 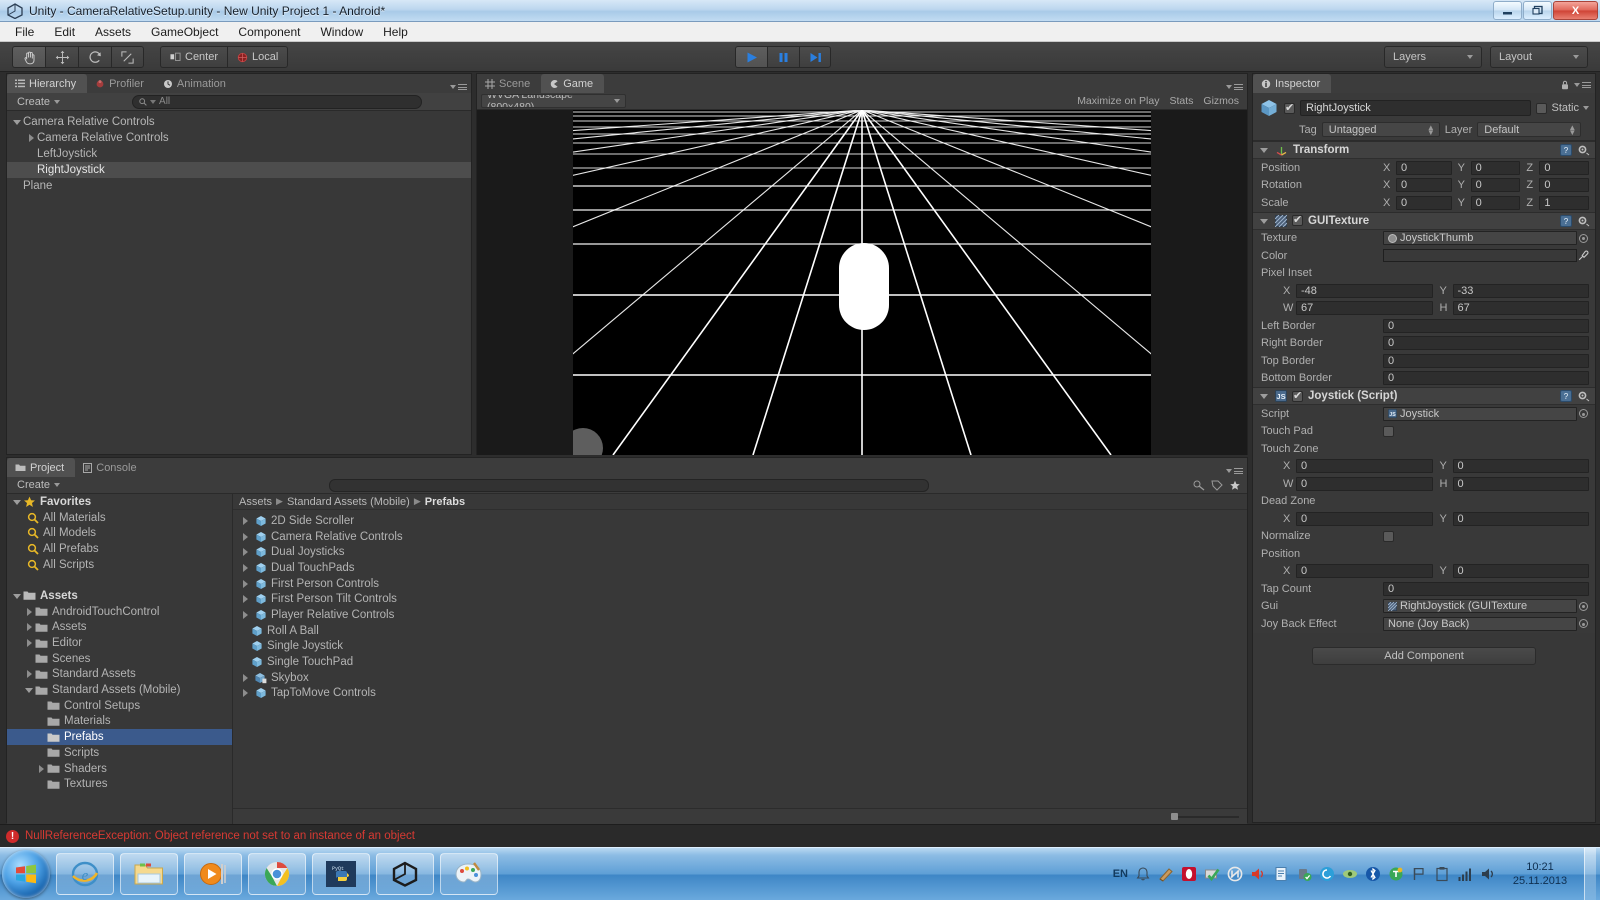 What do you see at coordinates (1537, 10) in the screenshot?
I see `maximize-button` at bounding box center [1537, 10].